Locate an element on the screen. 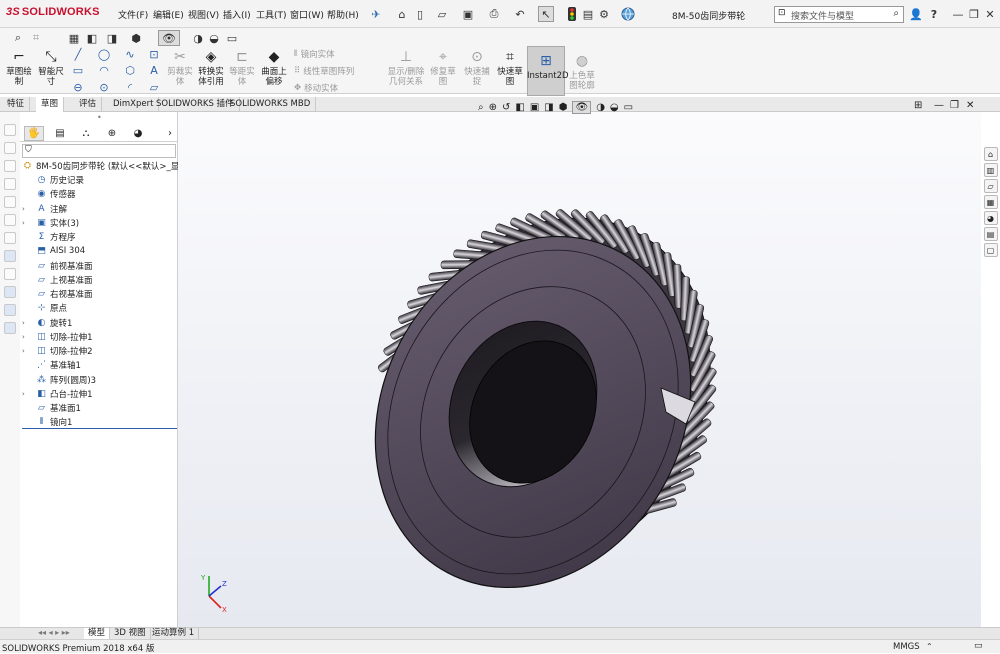 The width and height of the screenshot is (1000, 654). tree-item: › ◫ 切除-拉伸1 is located at coordinates (57, 337).